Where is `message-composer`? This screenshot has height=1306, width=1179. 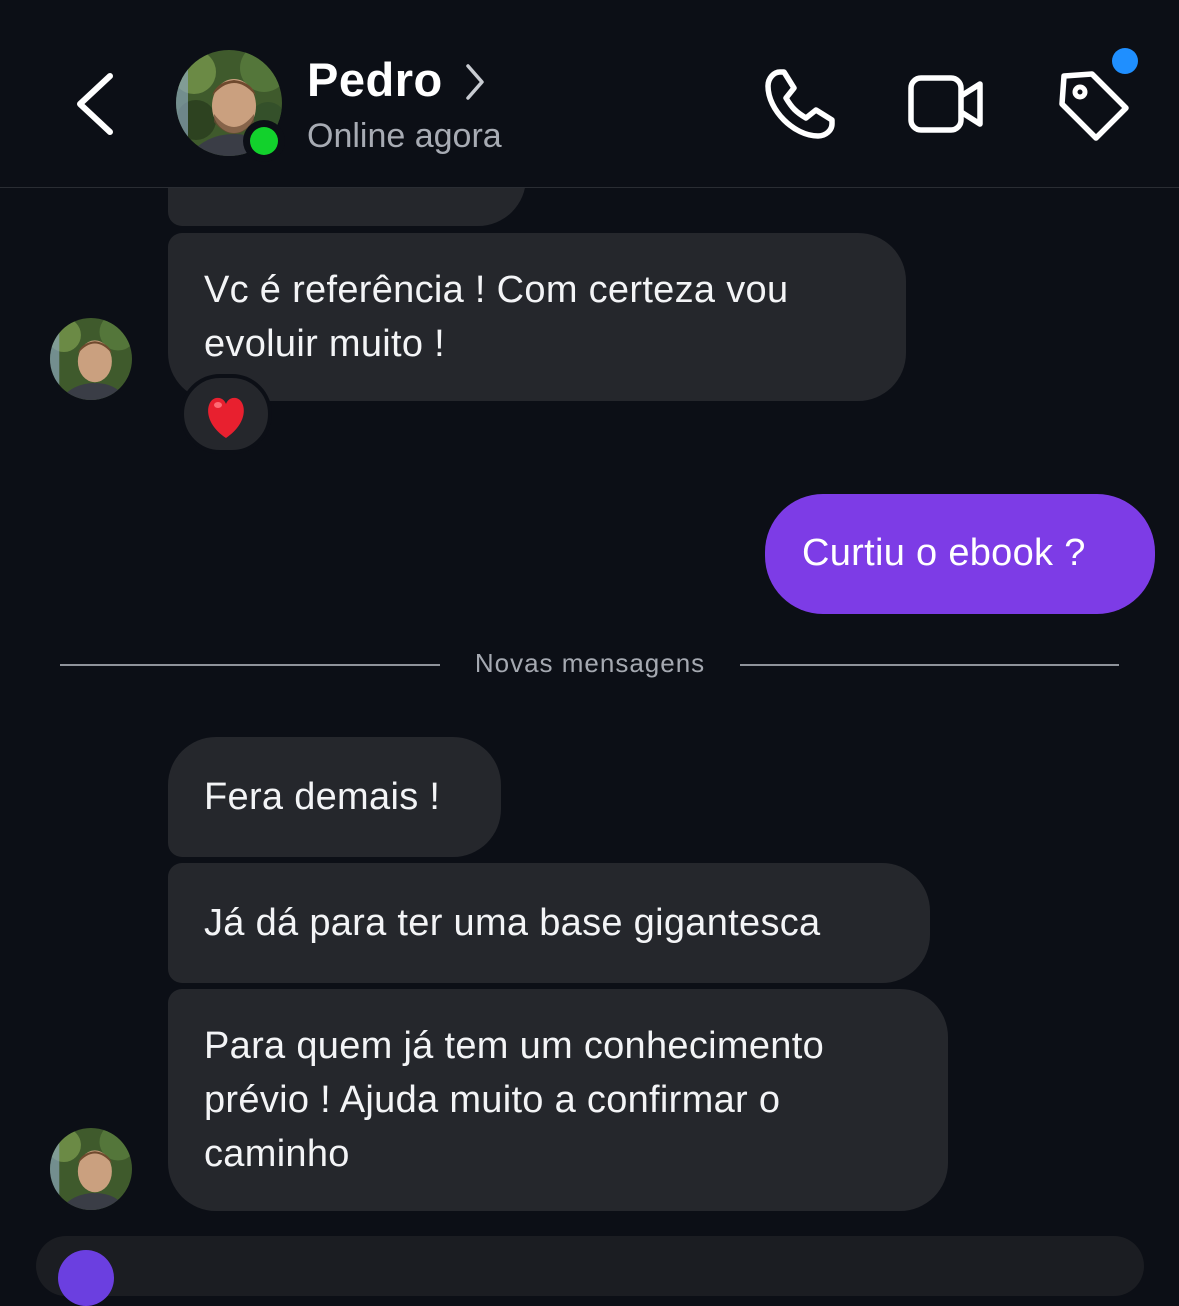
message-composer is located at coordinates (590, 1271).